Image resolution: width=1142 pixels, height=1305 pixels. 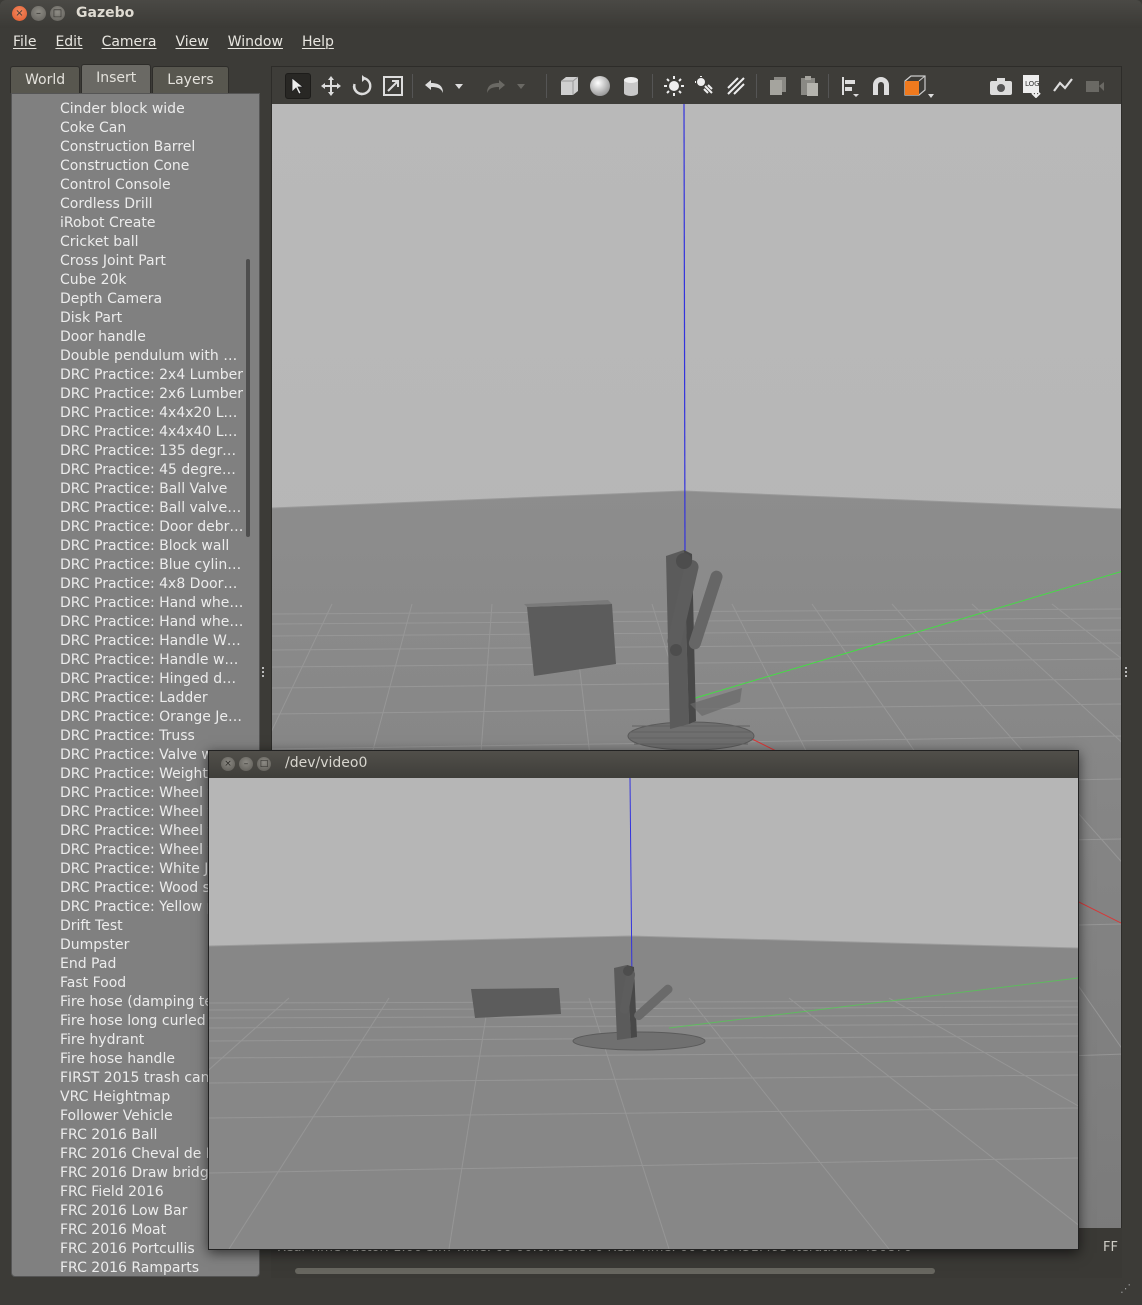 What do you see at coordinates (190, 79) in the screenshot?
I see `tab-layers: Layers` at bounding box center [190, 79].